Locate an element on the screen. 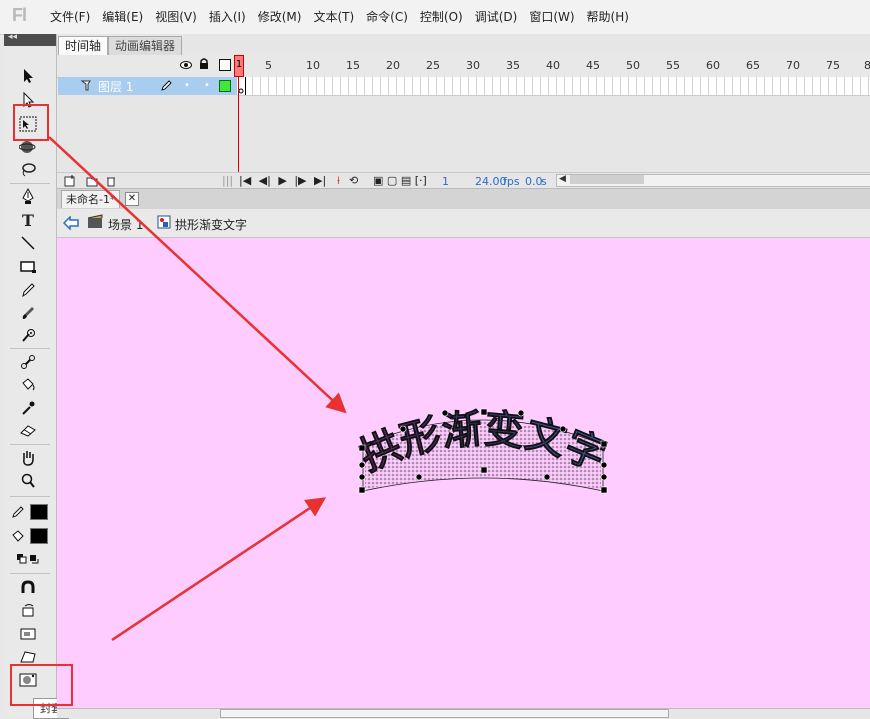 This screenshot has width=870, height=719. onion-markers-icon: [·] is located at coordinates (421, 180).